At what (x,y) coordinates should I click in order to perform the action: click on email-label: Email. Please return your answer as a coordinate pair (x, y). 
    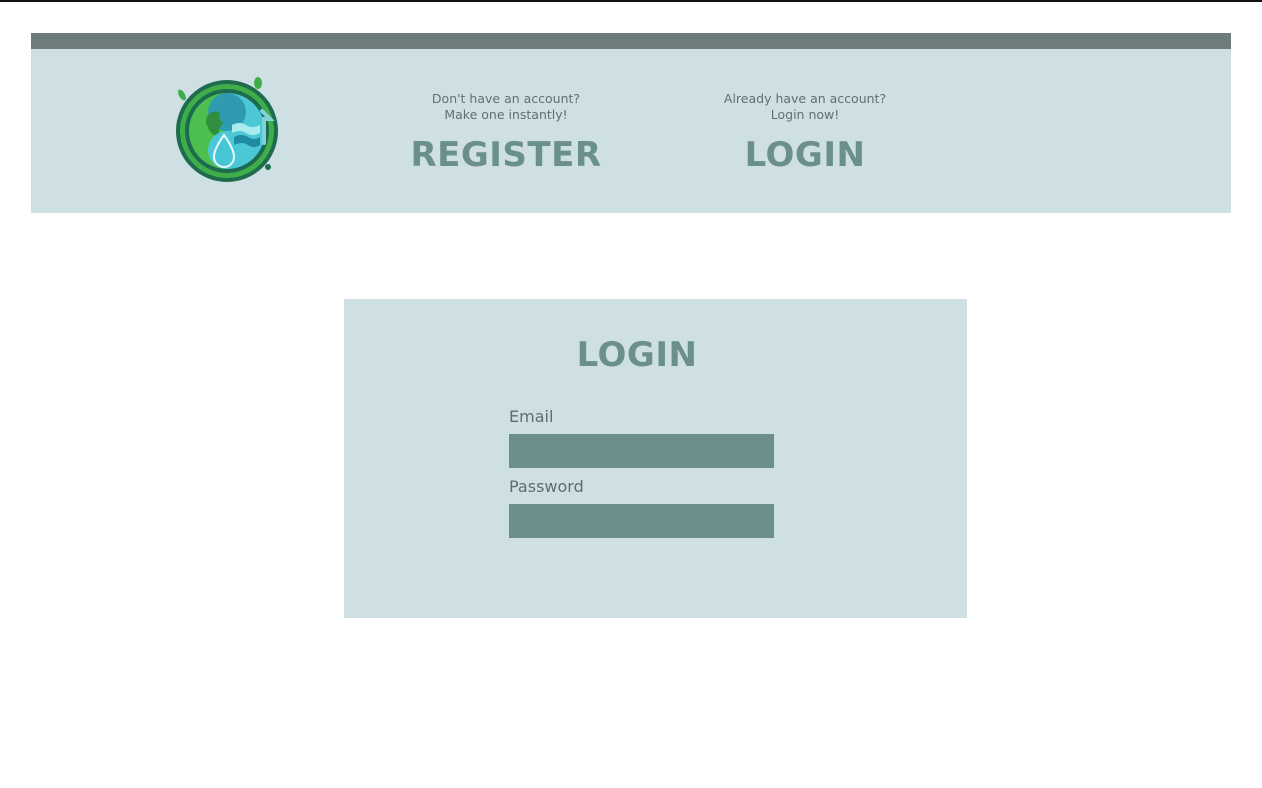
    Looking at the image, I should click on (531, 416).